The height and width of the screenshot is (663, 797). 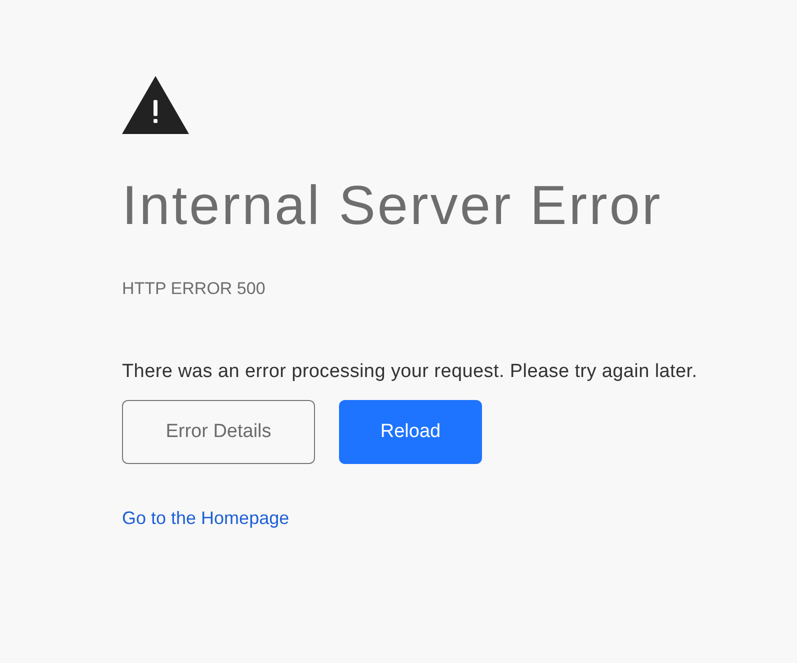 I want to click on reload-button: Reload, so click(x=410, y=432).